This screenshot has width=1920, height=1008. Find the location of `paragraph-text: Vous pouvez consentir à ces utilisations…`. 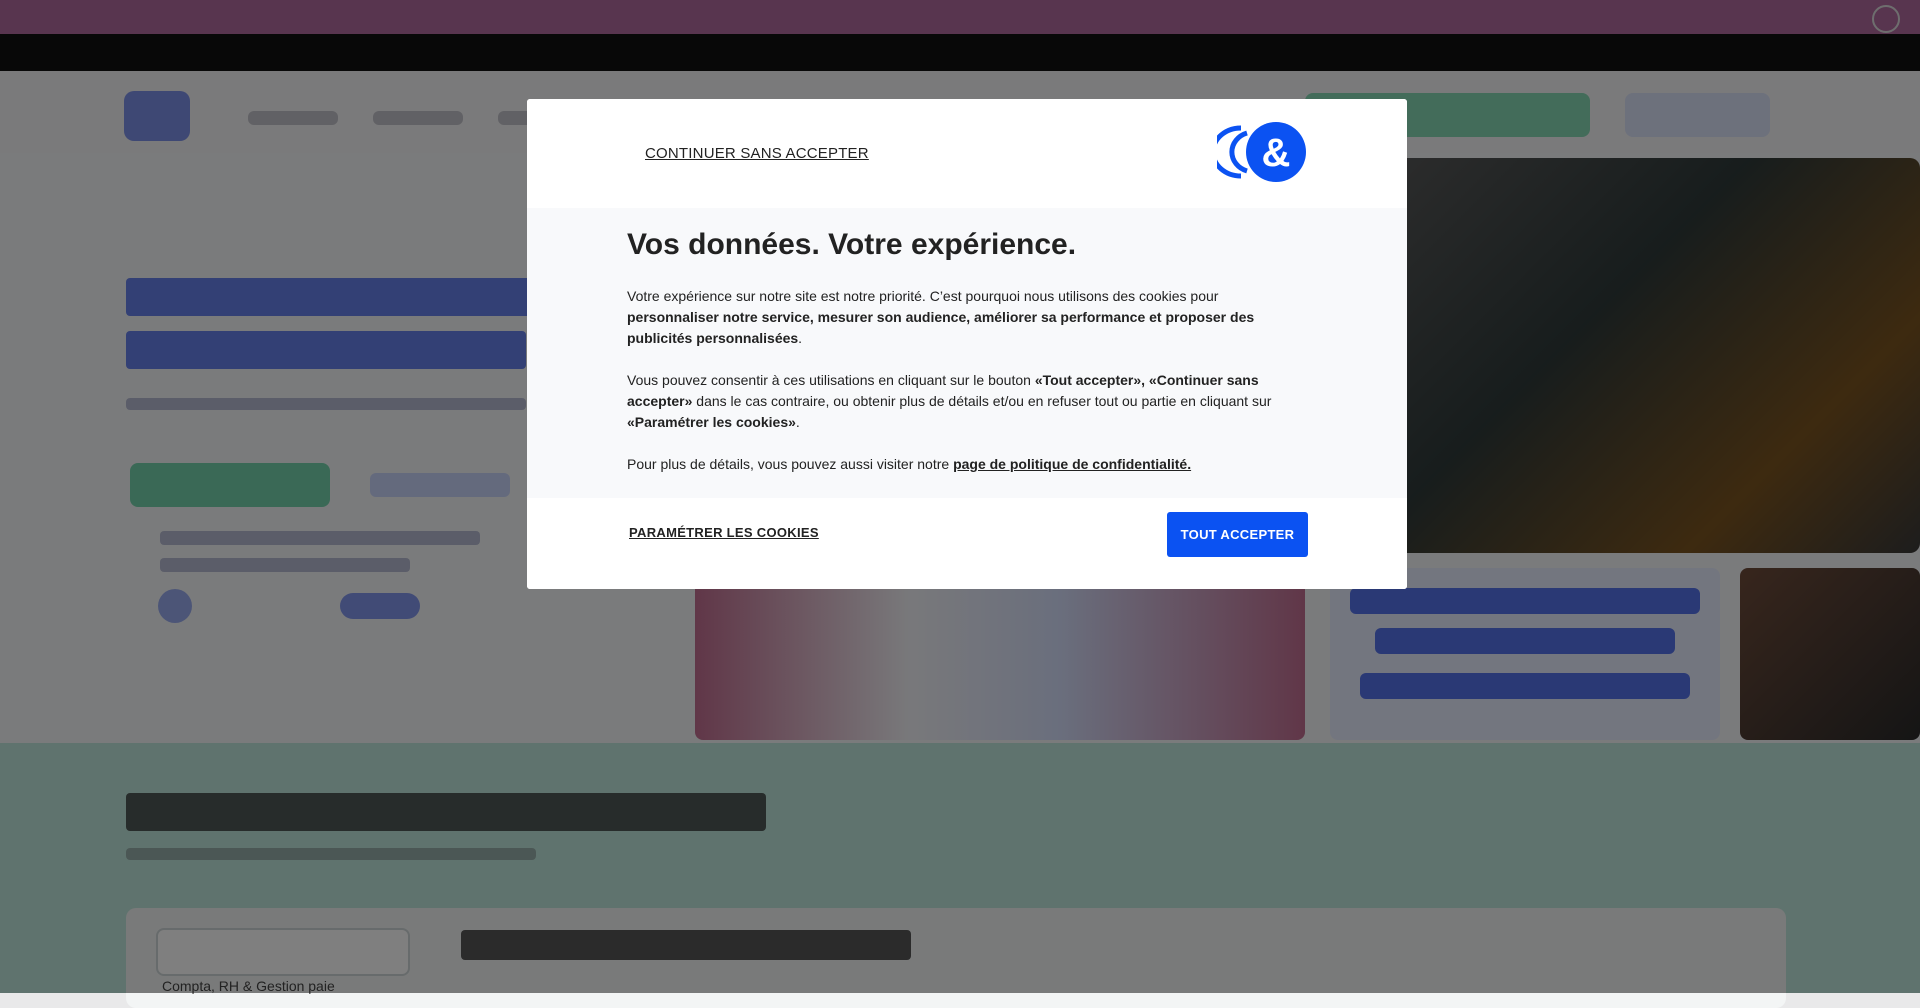

paragraph-text: Vous pouvez consentir à ces utilisations… is located at coordinates (831, 380).